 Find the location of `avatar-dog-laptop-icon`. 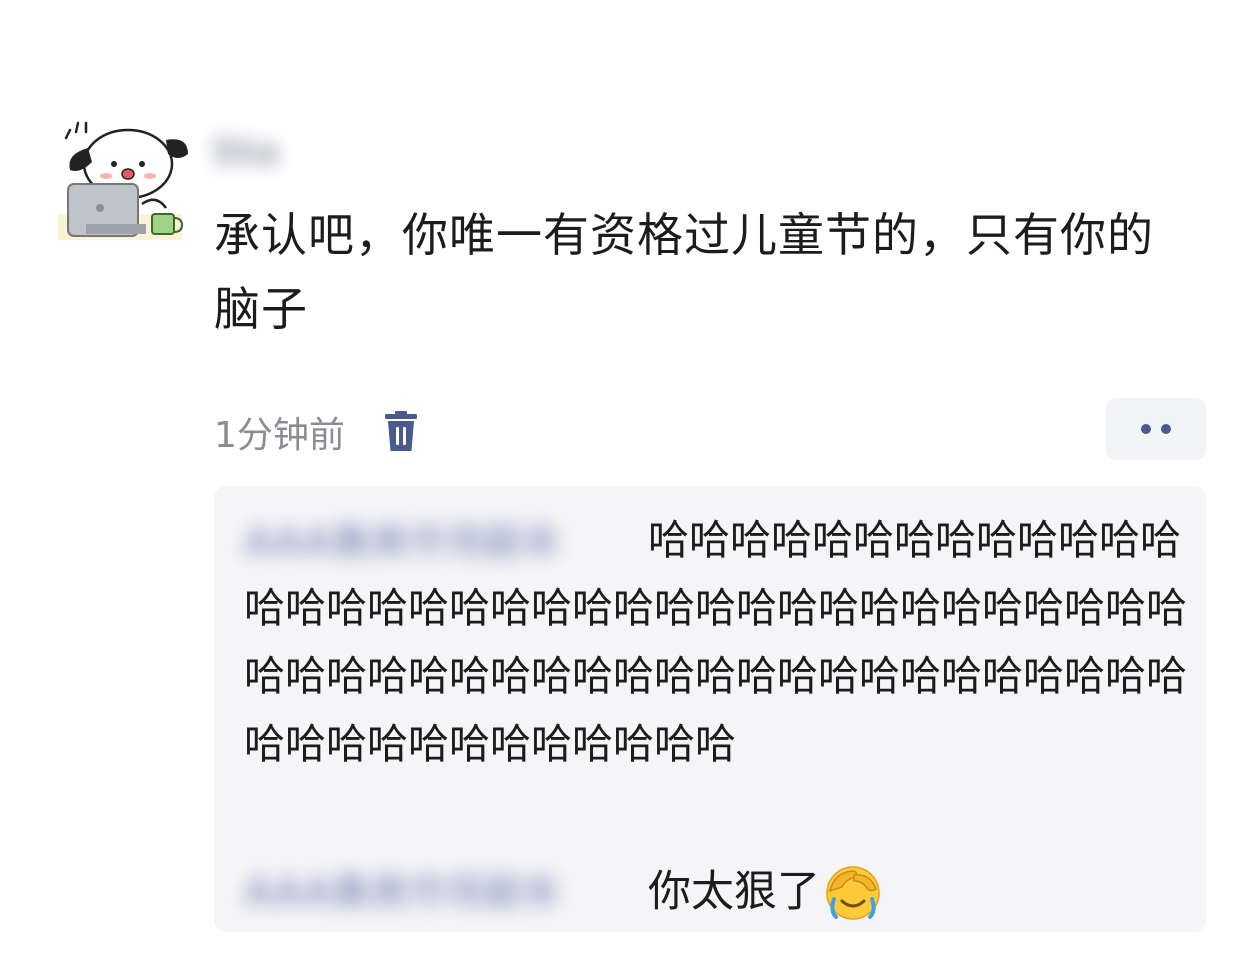

avatar-dog-laptop-icon is located at coordinates (123, 180).